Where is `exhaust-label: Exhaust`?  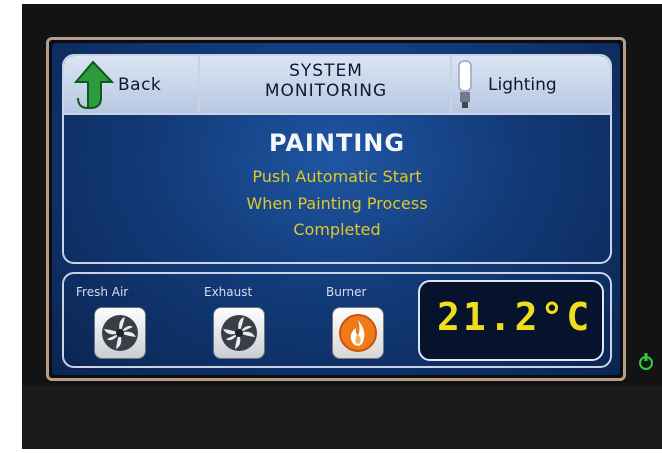 exhaust-label: Exhaust is located at coordinates (228, 292).